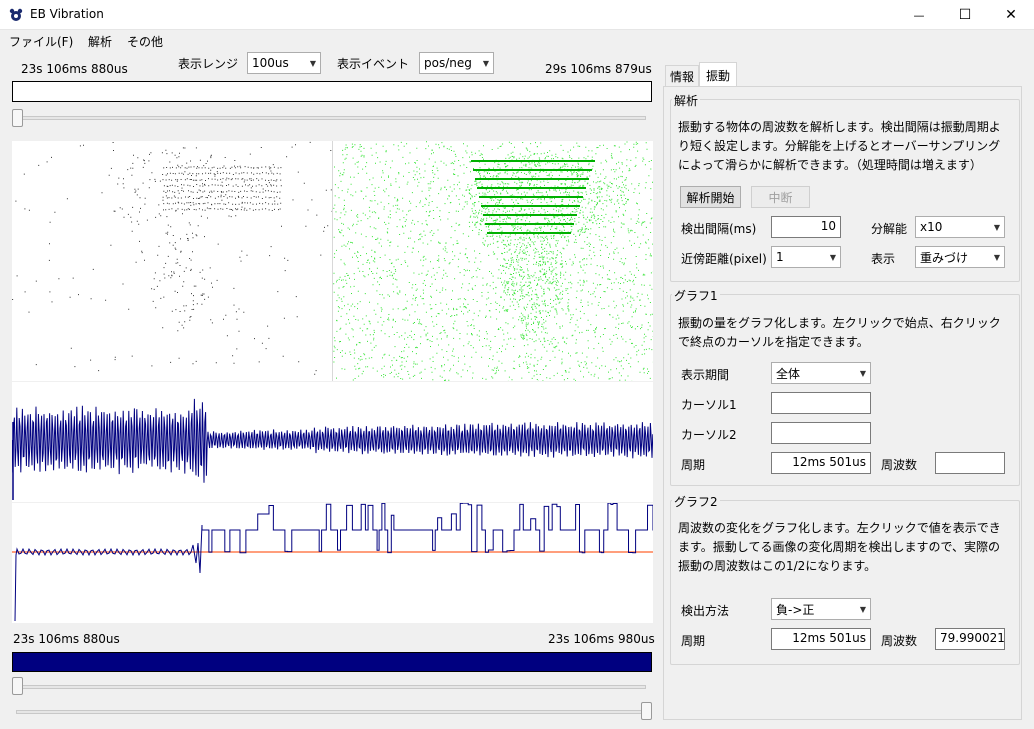 The image size is (1034, 729). Describe the element at coordinates (806, 257) in the screenshot. I see `distance-select: 1 ▼` at that location.